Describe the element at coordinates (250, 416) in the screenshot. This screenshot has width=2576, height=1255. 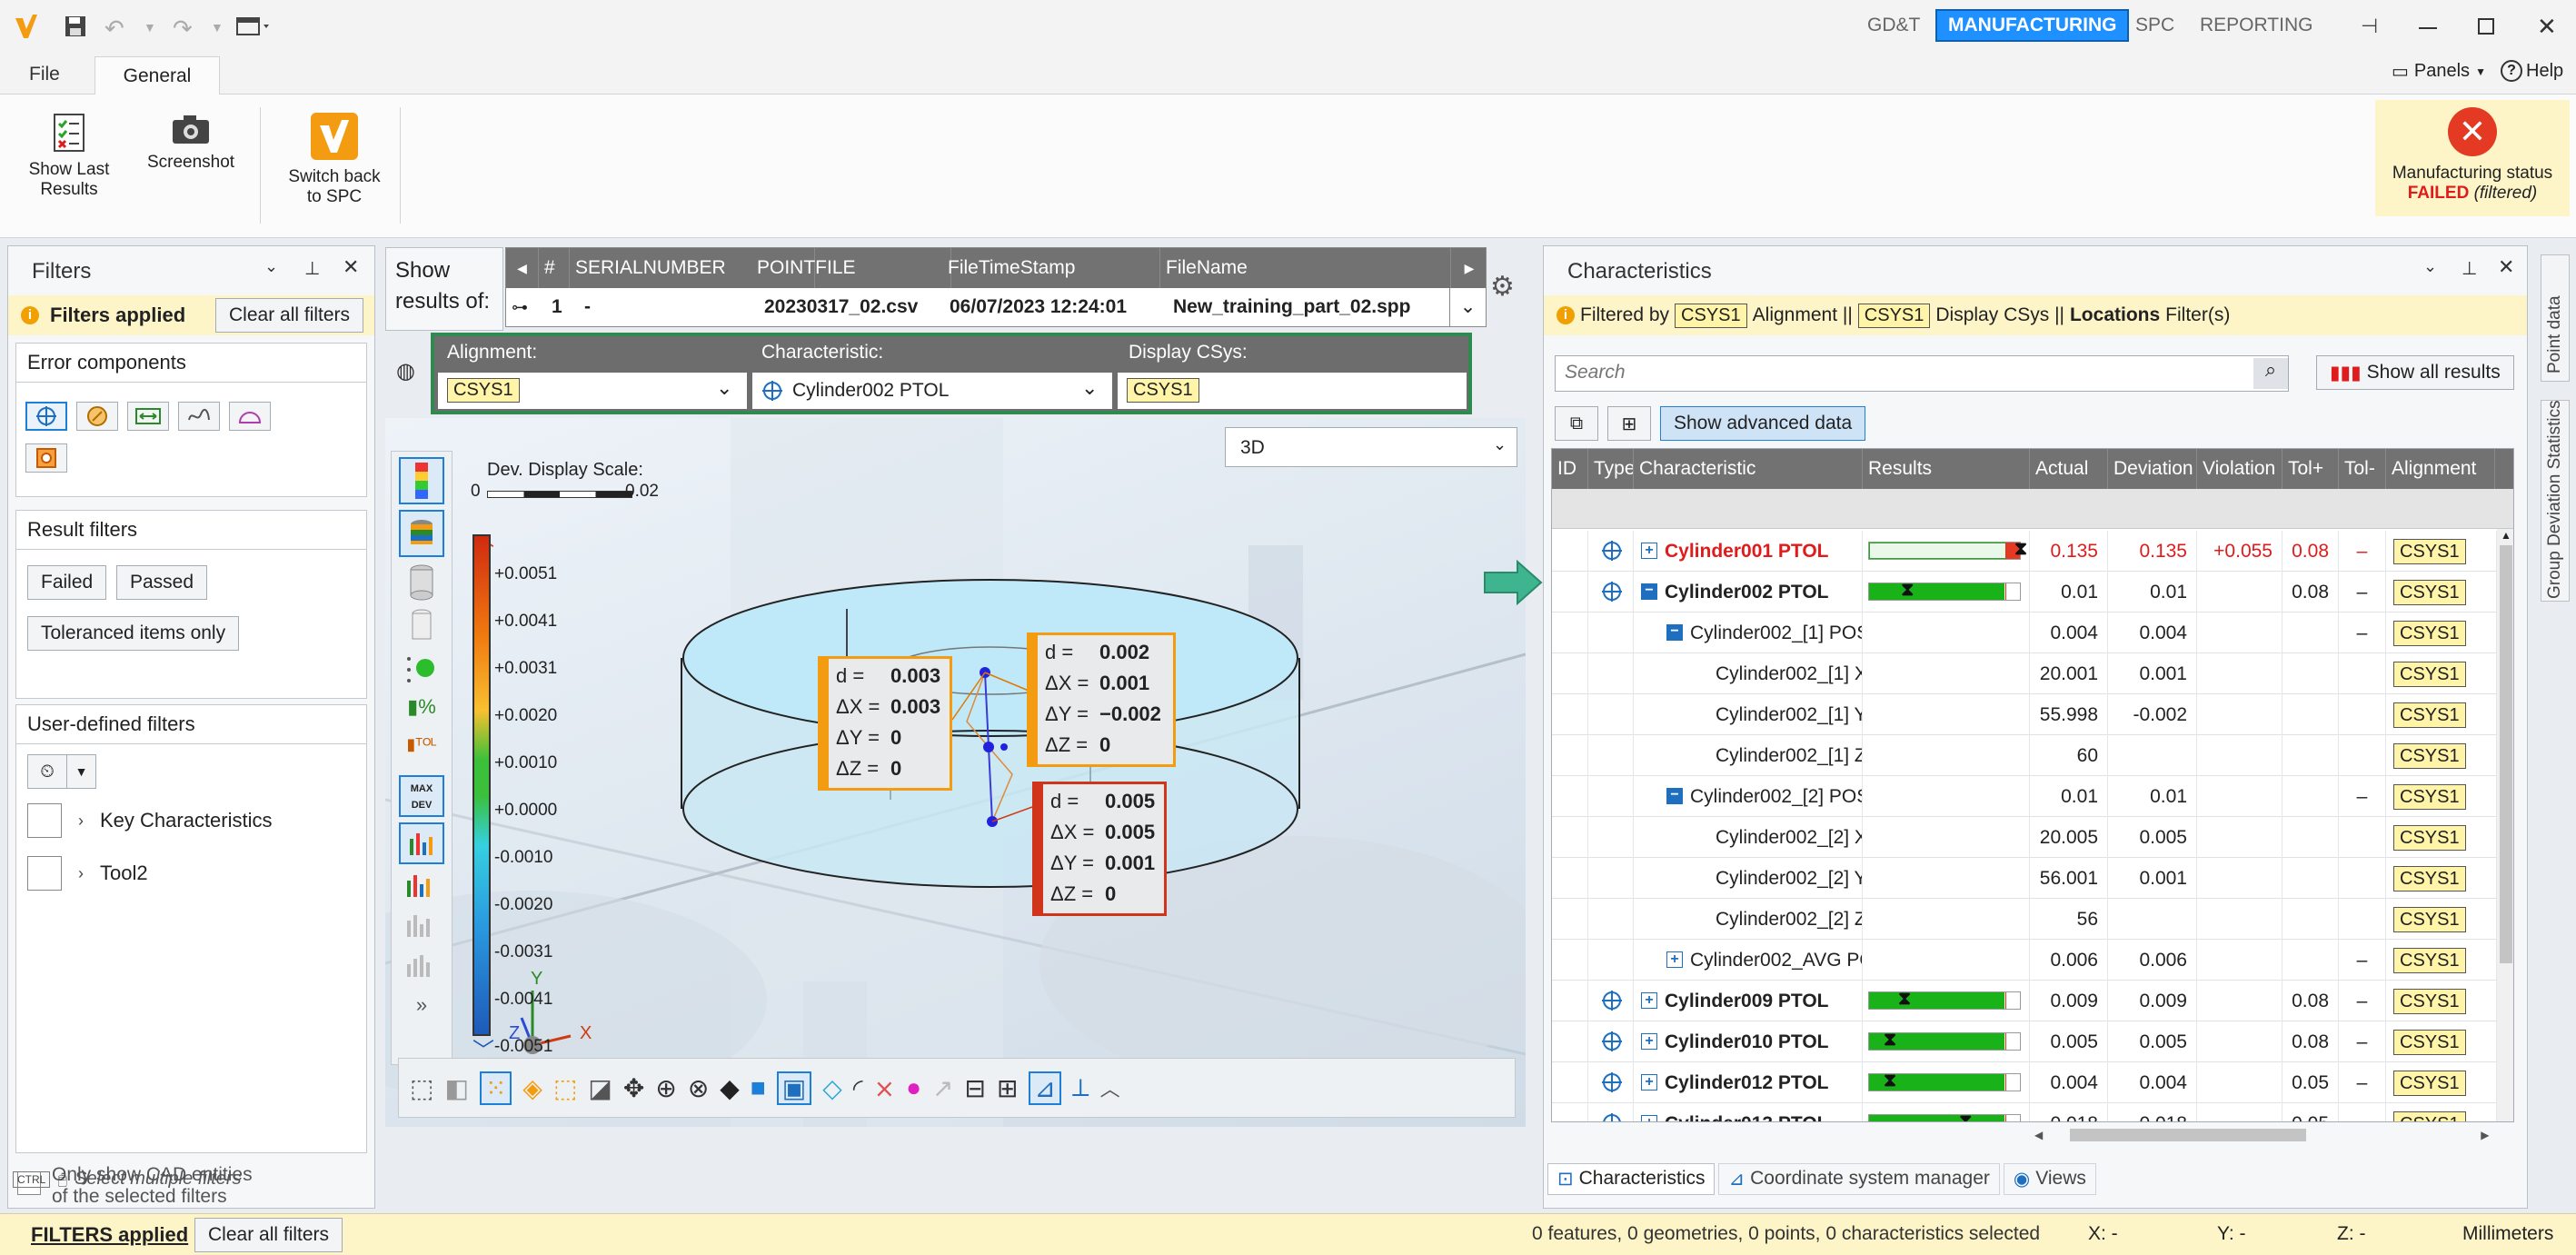
I see `profile-component-icon` at that location.